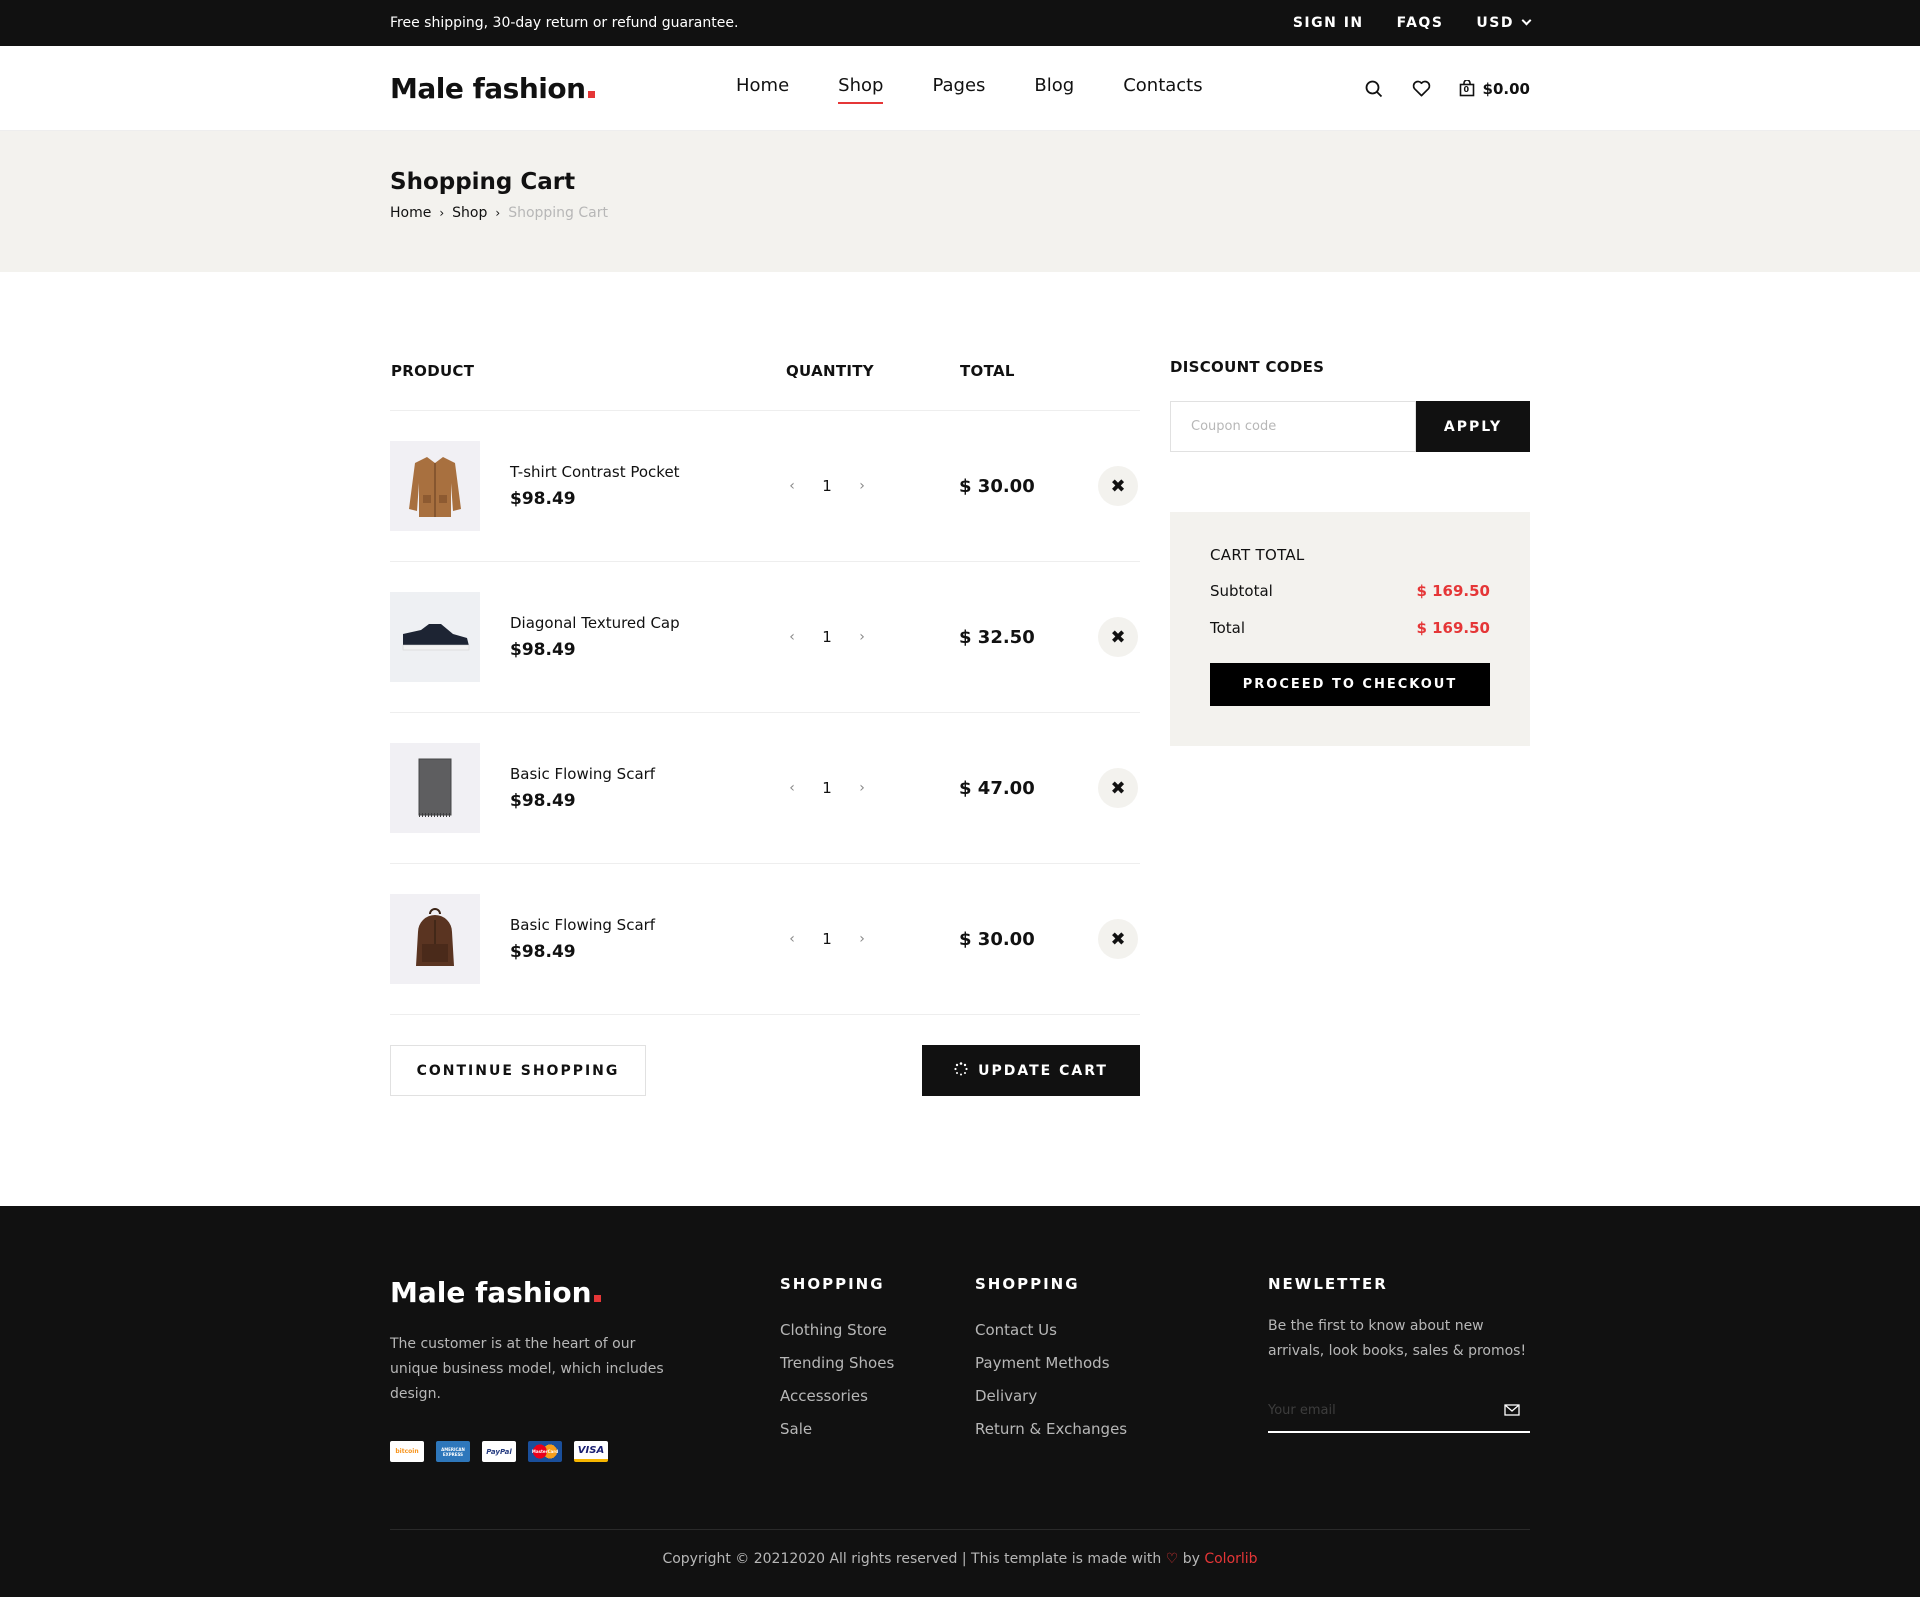  What do you see at coordinates (1121, 1429) in the screenshot?
I see `footer-link-returns: Return & Exchanges` at bounding box center [1121, 1429].